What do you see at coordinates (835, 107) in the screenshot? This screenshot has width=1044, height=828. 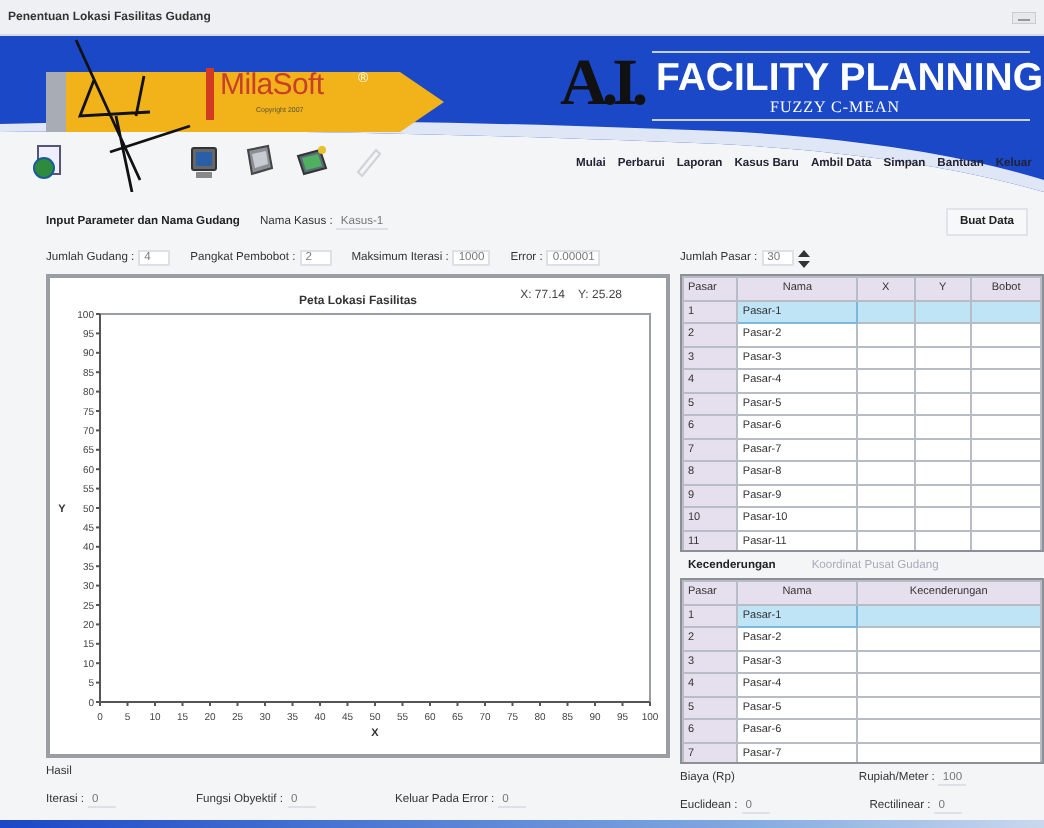 I see `banner-subtitle: FUZZY C-MEAN` at bounding box center [835, 107].